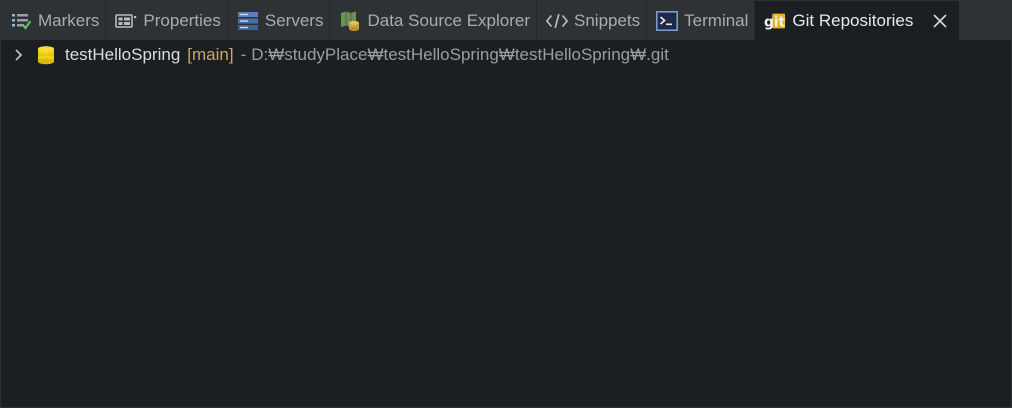 This screenshot has width=1012, height=408. I want to click on tab-terminal: Terminal, so click(701, 20).